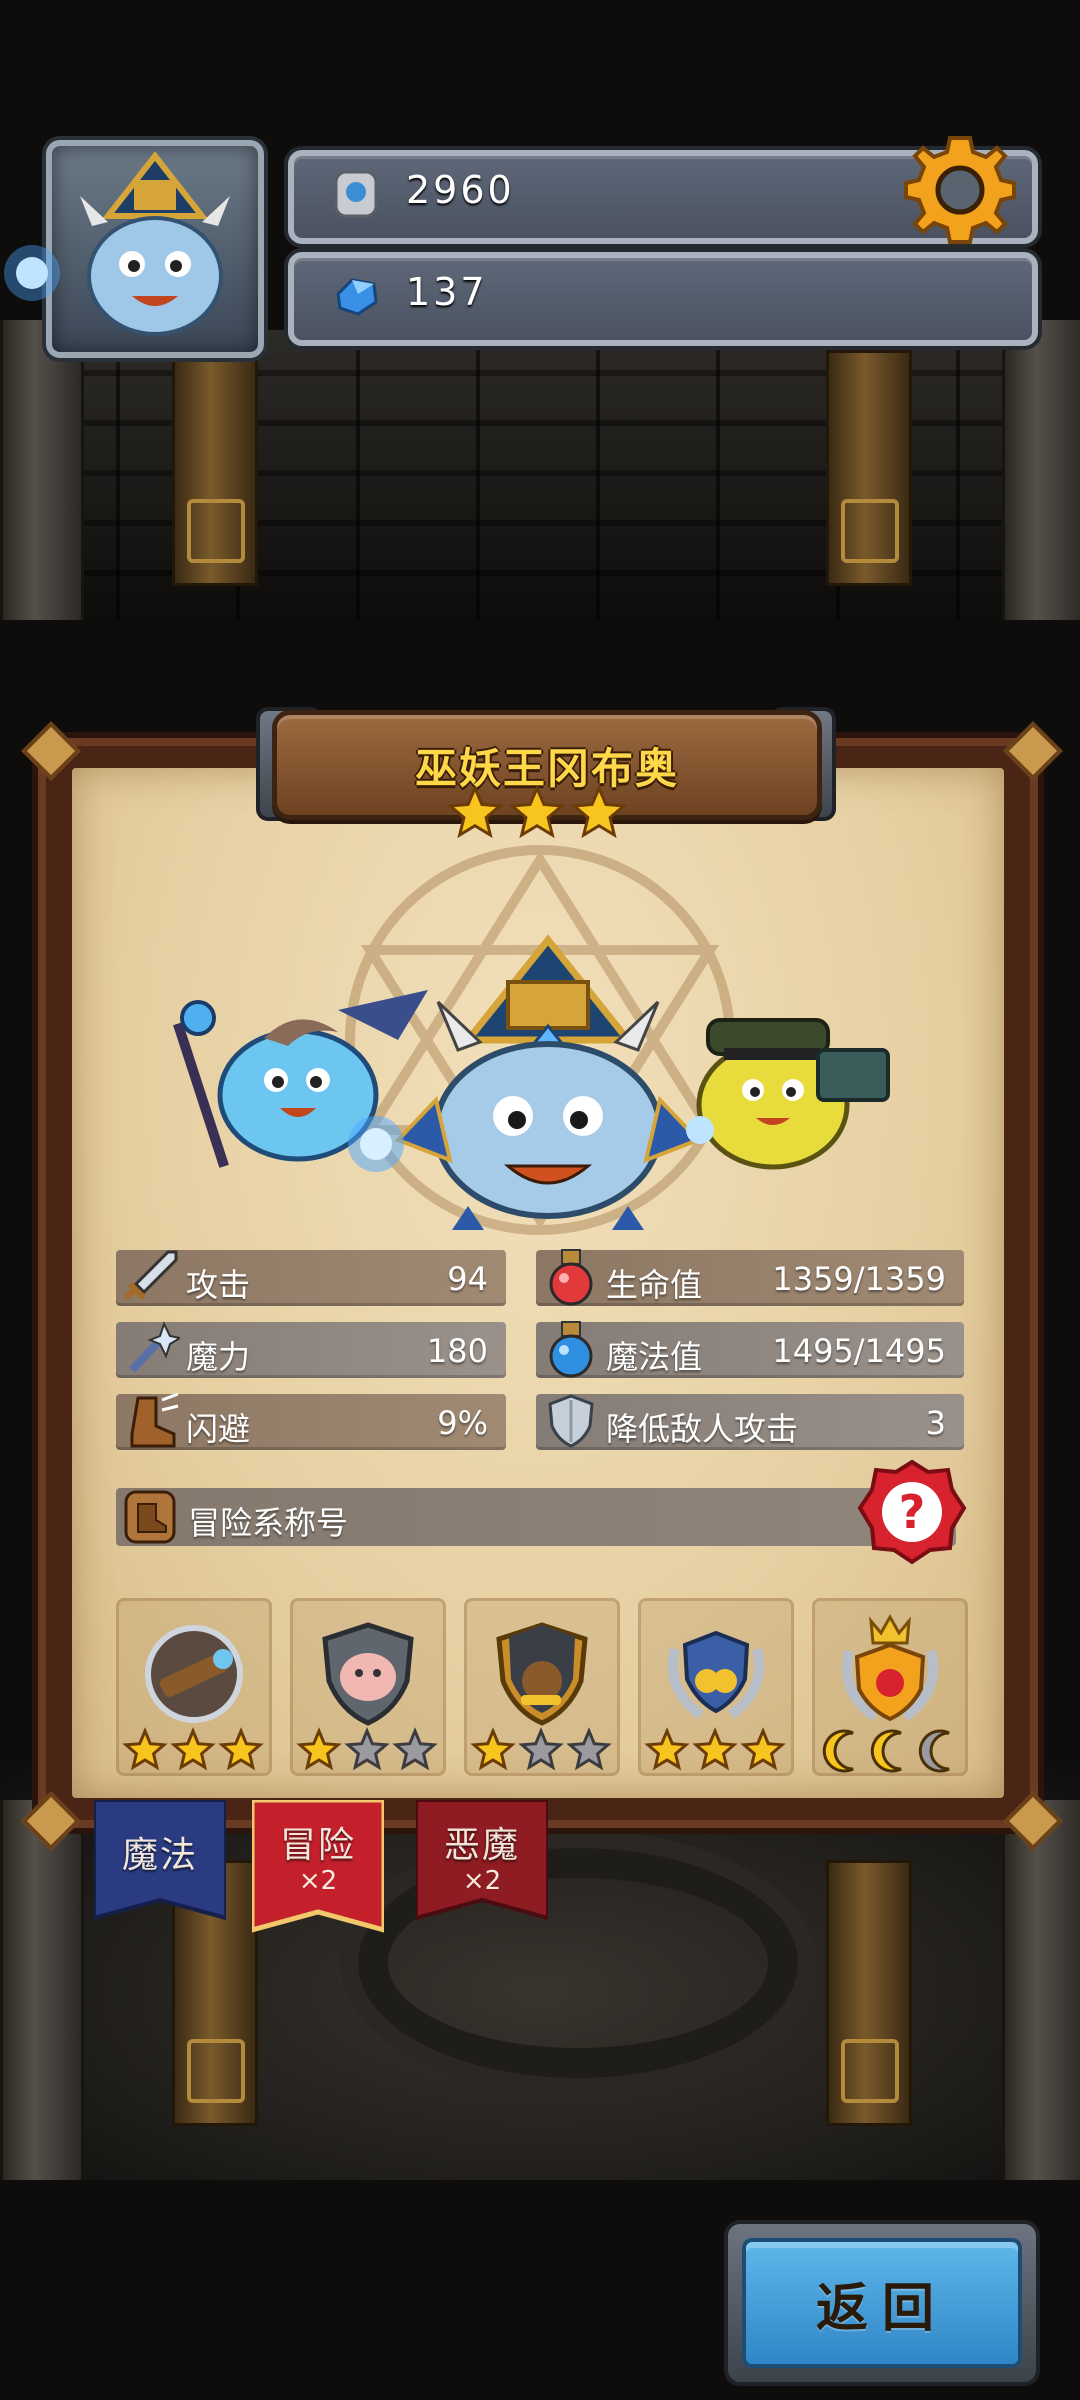 The height and width of the screenshot is (2400, 1080). Describe the element at coordinates (536, 1517) in the screenshot. I see `adventure-title-bar: 冒险系称号` at that location.